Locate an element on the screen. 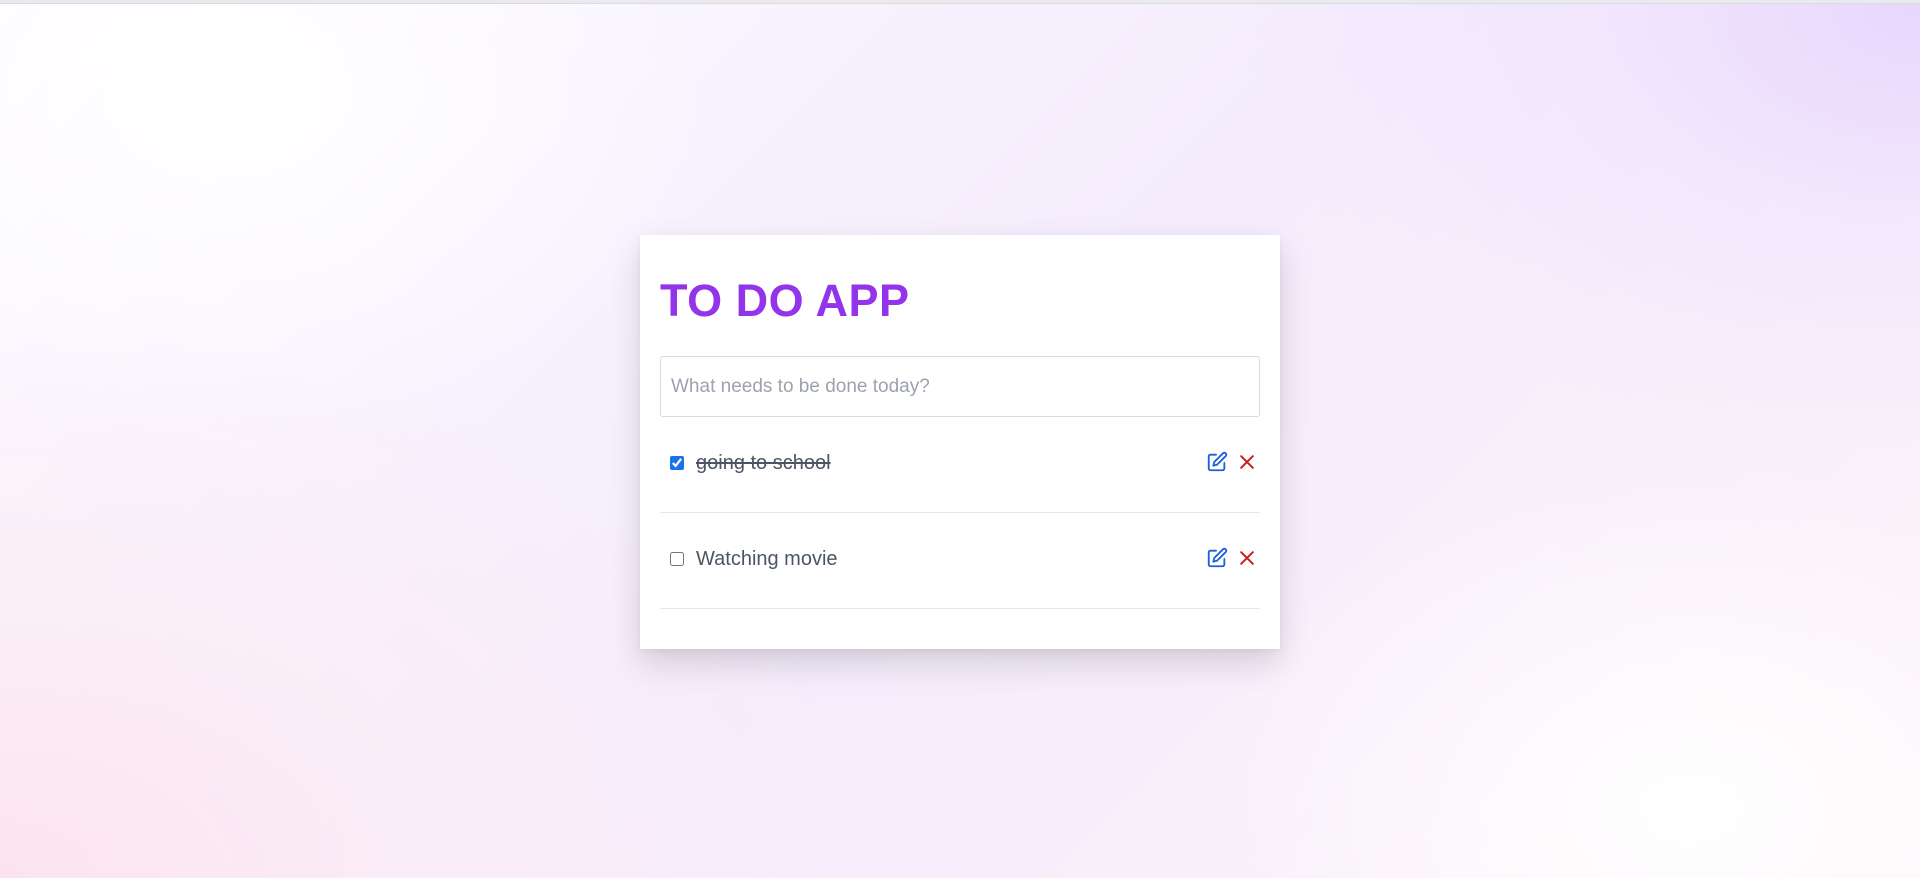  app-title: TO DO APP is located at coordinates (785, 300).